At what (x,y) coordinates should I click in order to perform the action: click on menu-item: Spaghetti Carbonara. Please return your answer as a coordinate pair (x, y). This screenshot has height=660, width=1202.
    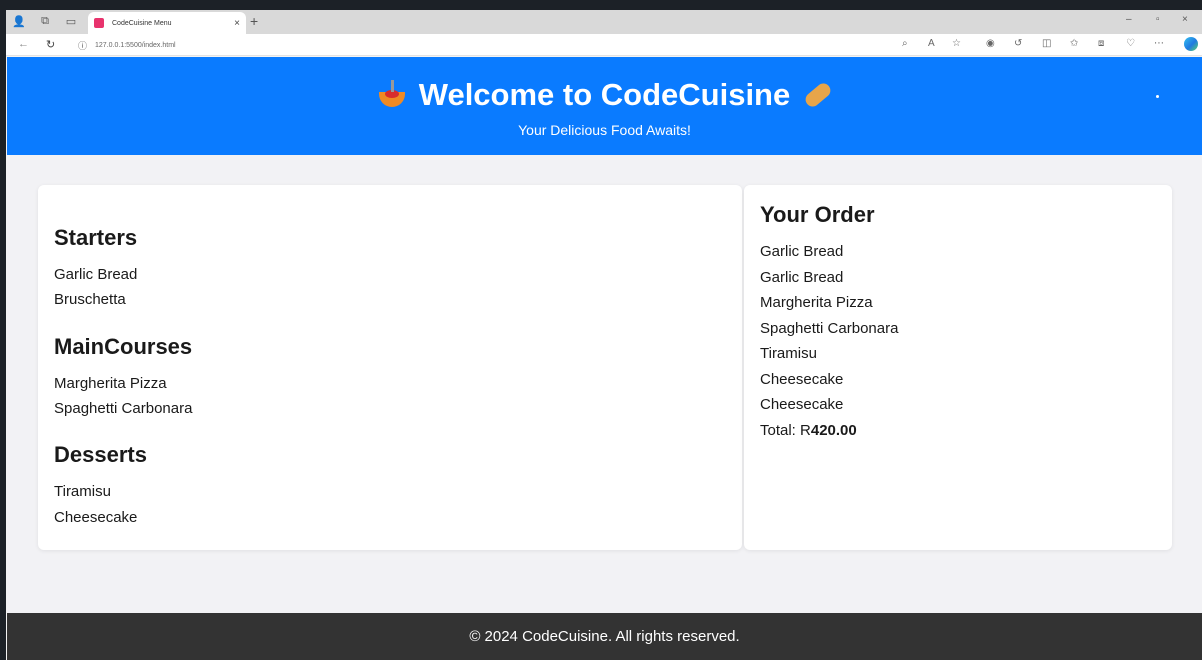
    Looking at the image, I should click on (123, 408).